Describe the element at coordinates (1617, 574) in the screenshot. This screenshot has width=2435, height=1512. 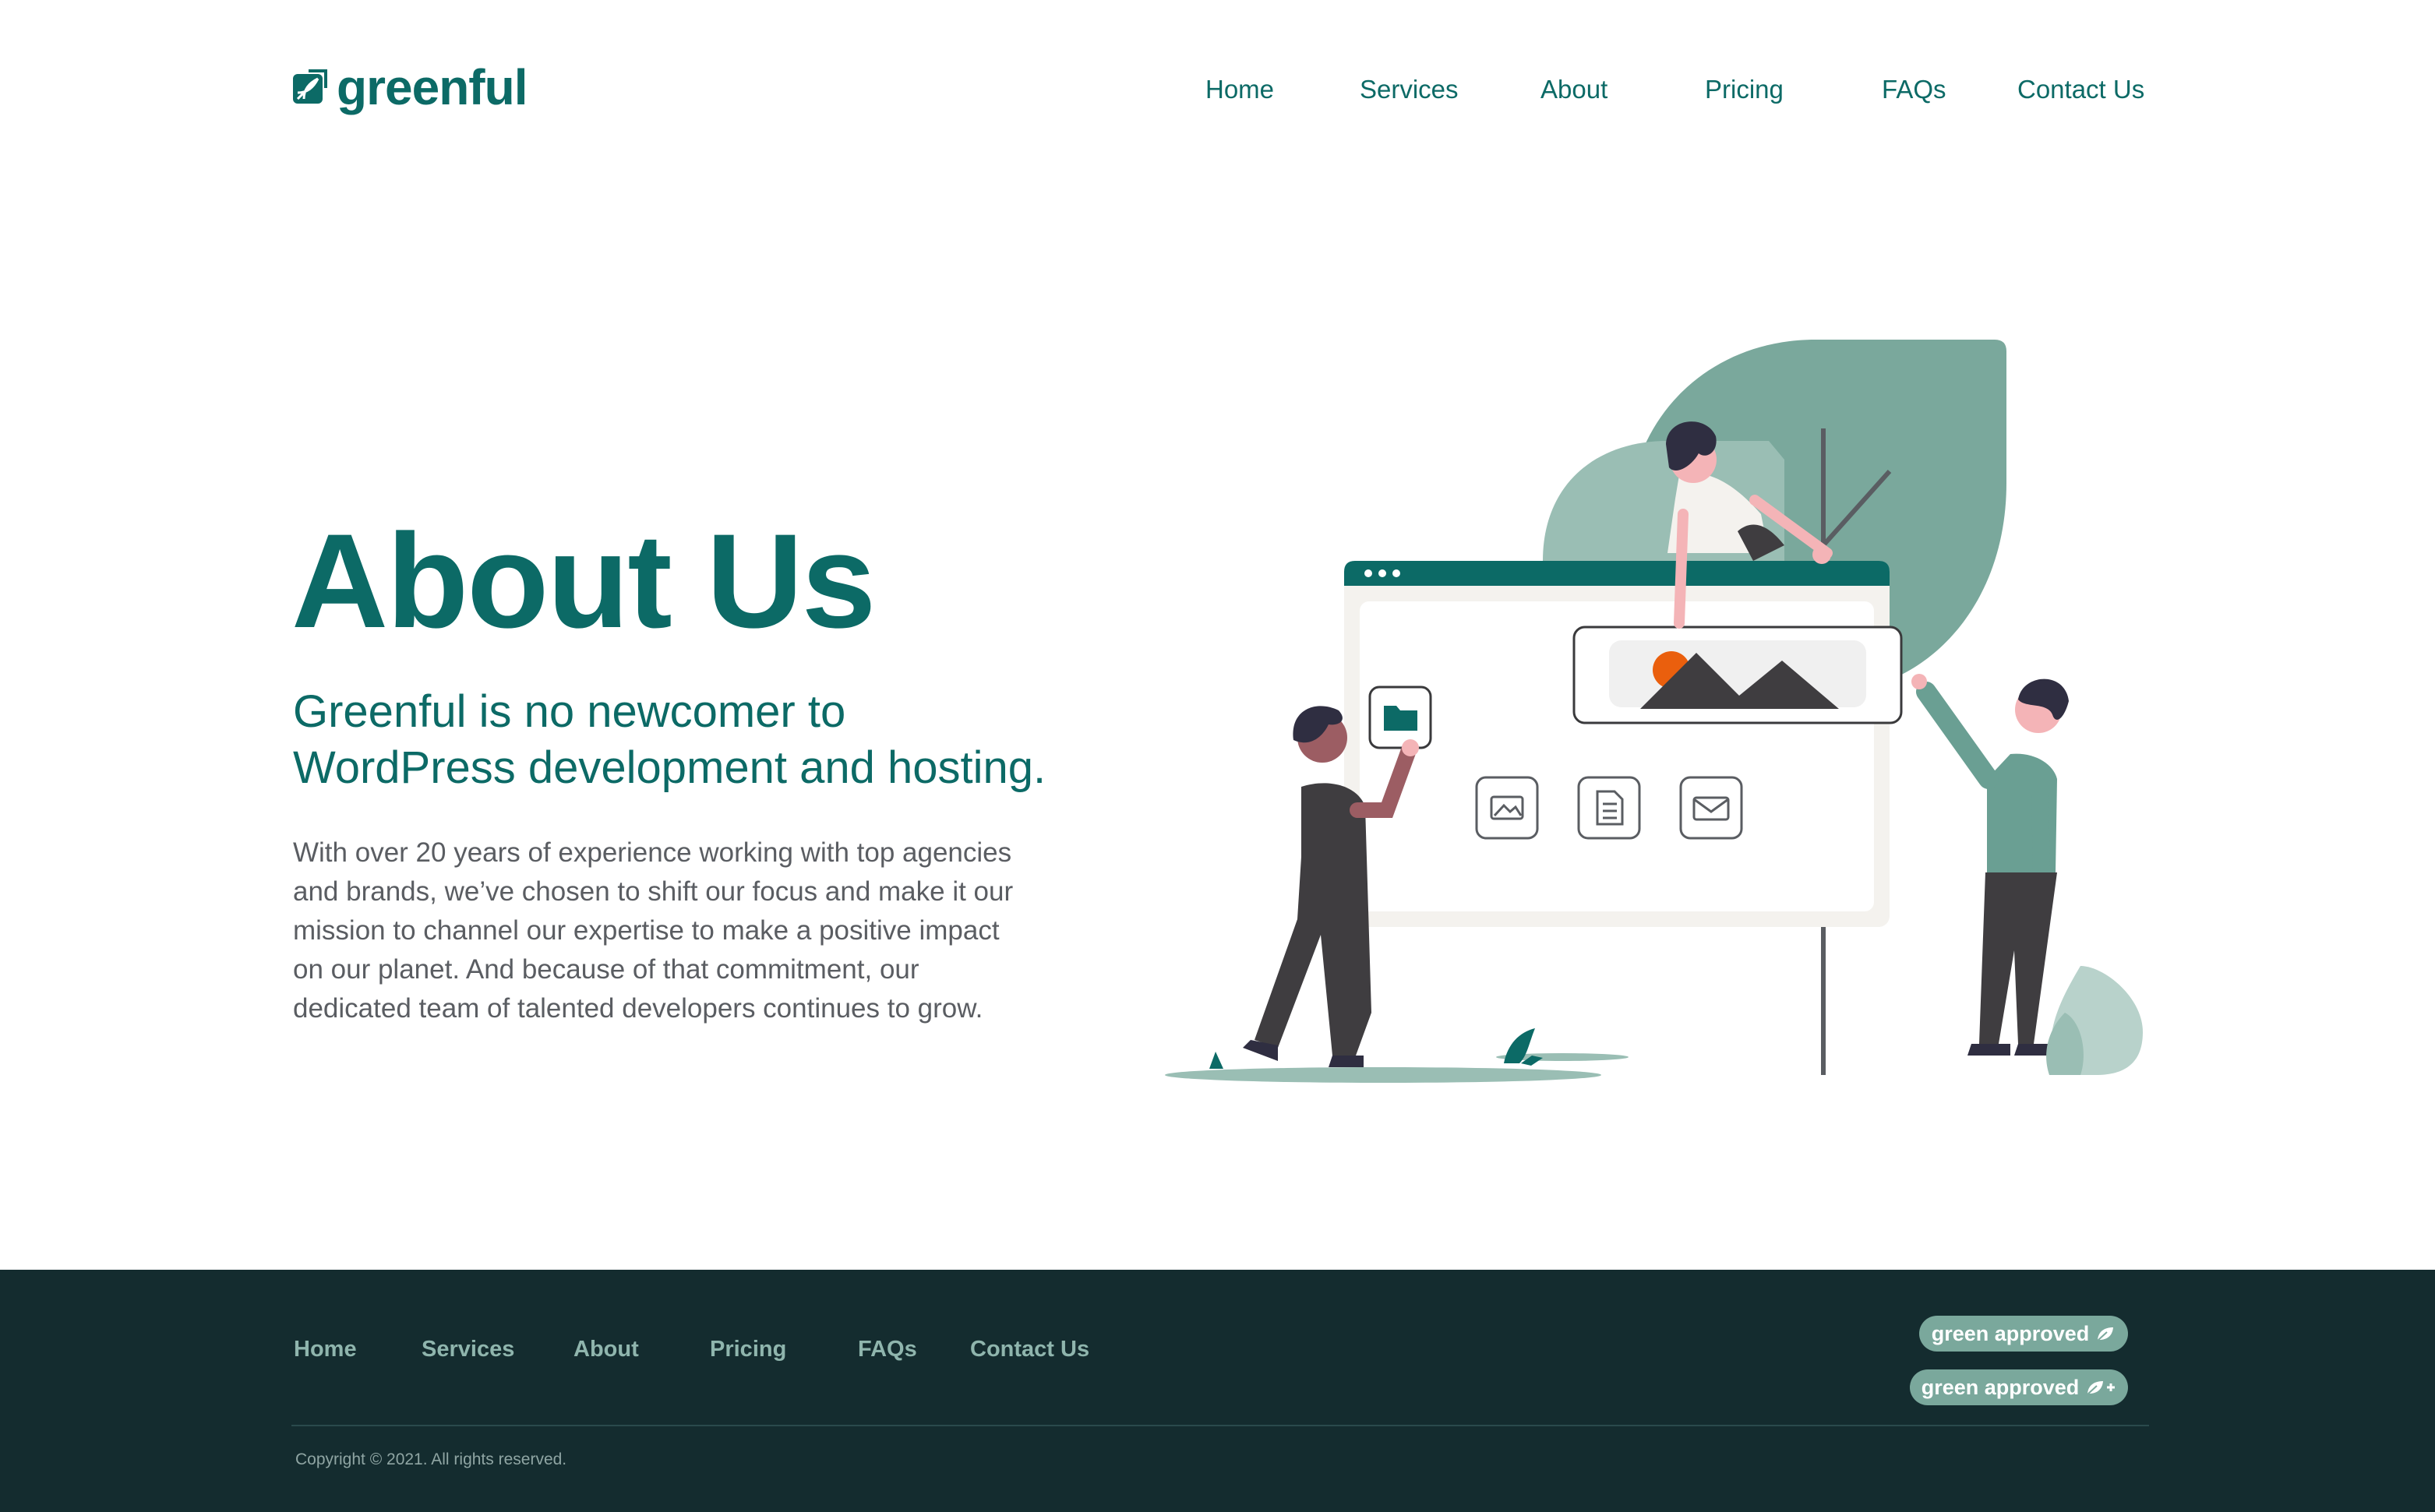
I see `browser-titlebar` at that location.